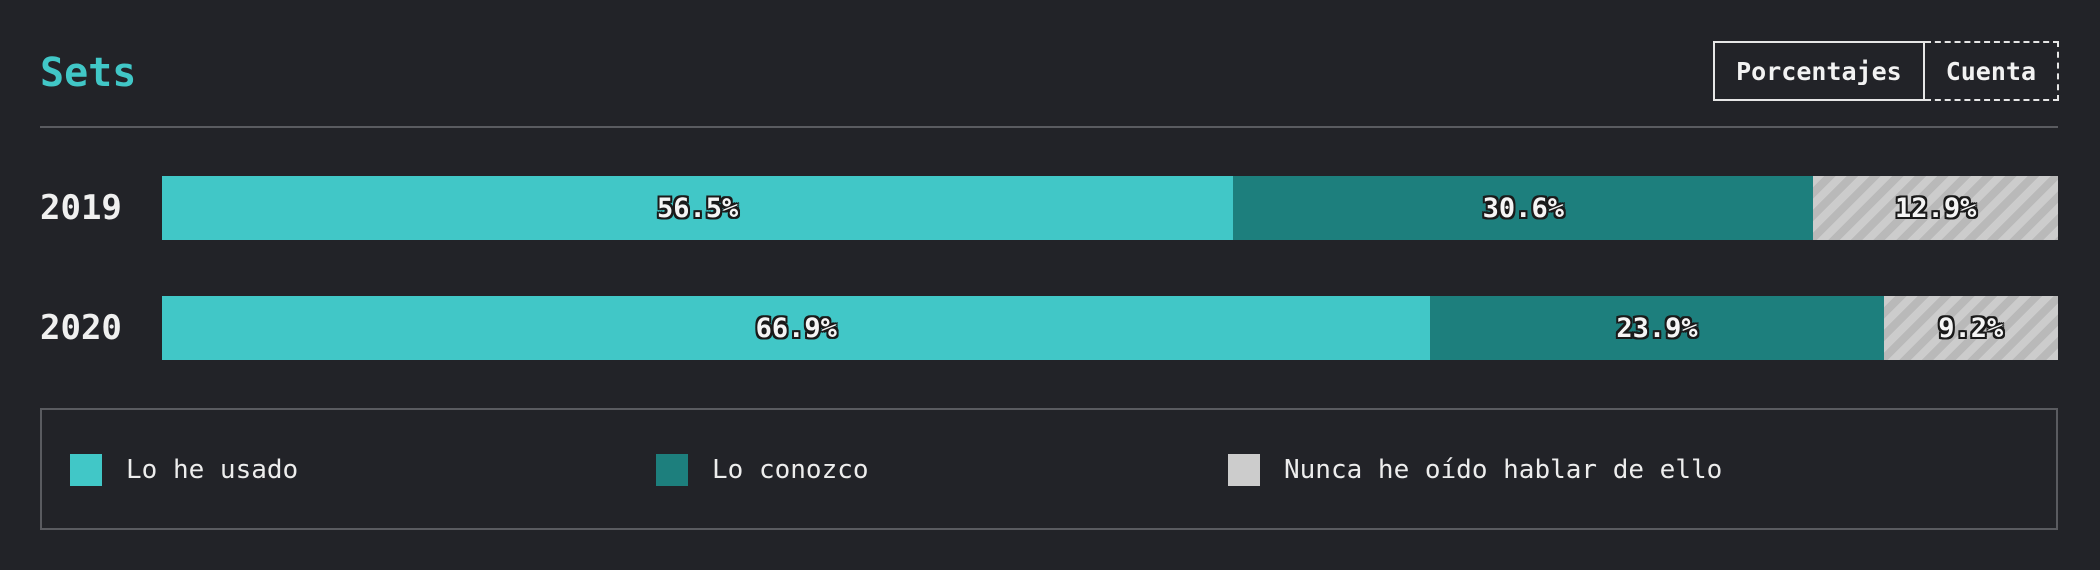 The image size is (2100, 570). What do you see at coordinates (672, 470) in the screenshot?
I see `legend-swatch-known` at bounding box center [672, 470].